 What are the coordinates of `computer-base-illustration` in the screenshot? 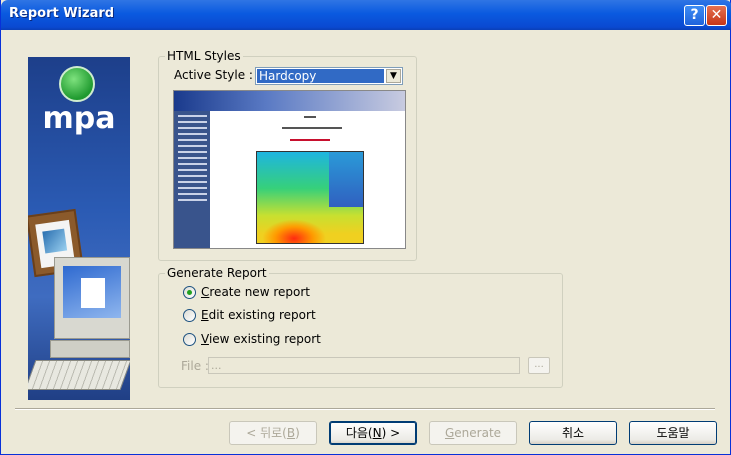 It's located at (90, 349).